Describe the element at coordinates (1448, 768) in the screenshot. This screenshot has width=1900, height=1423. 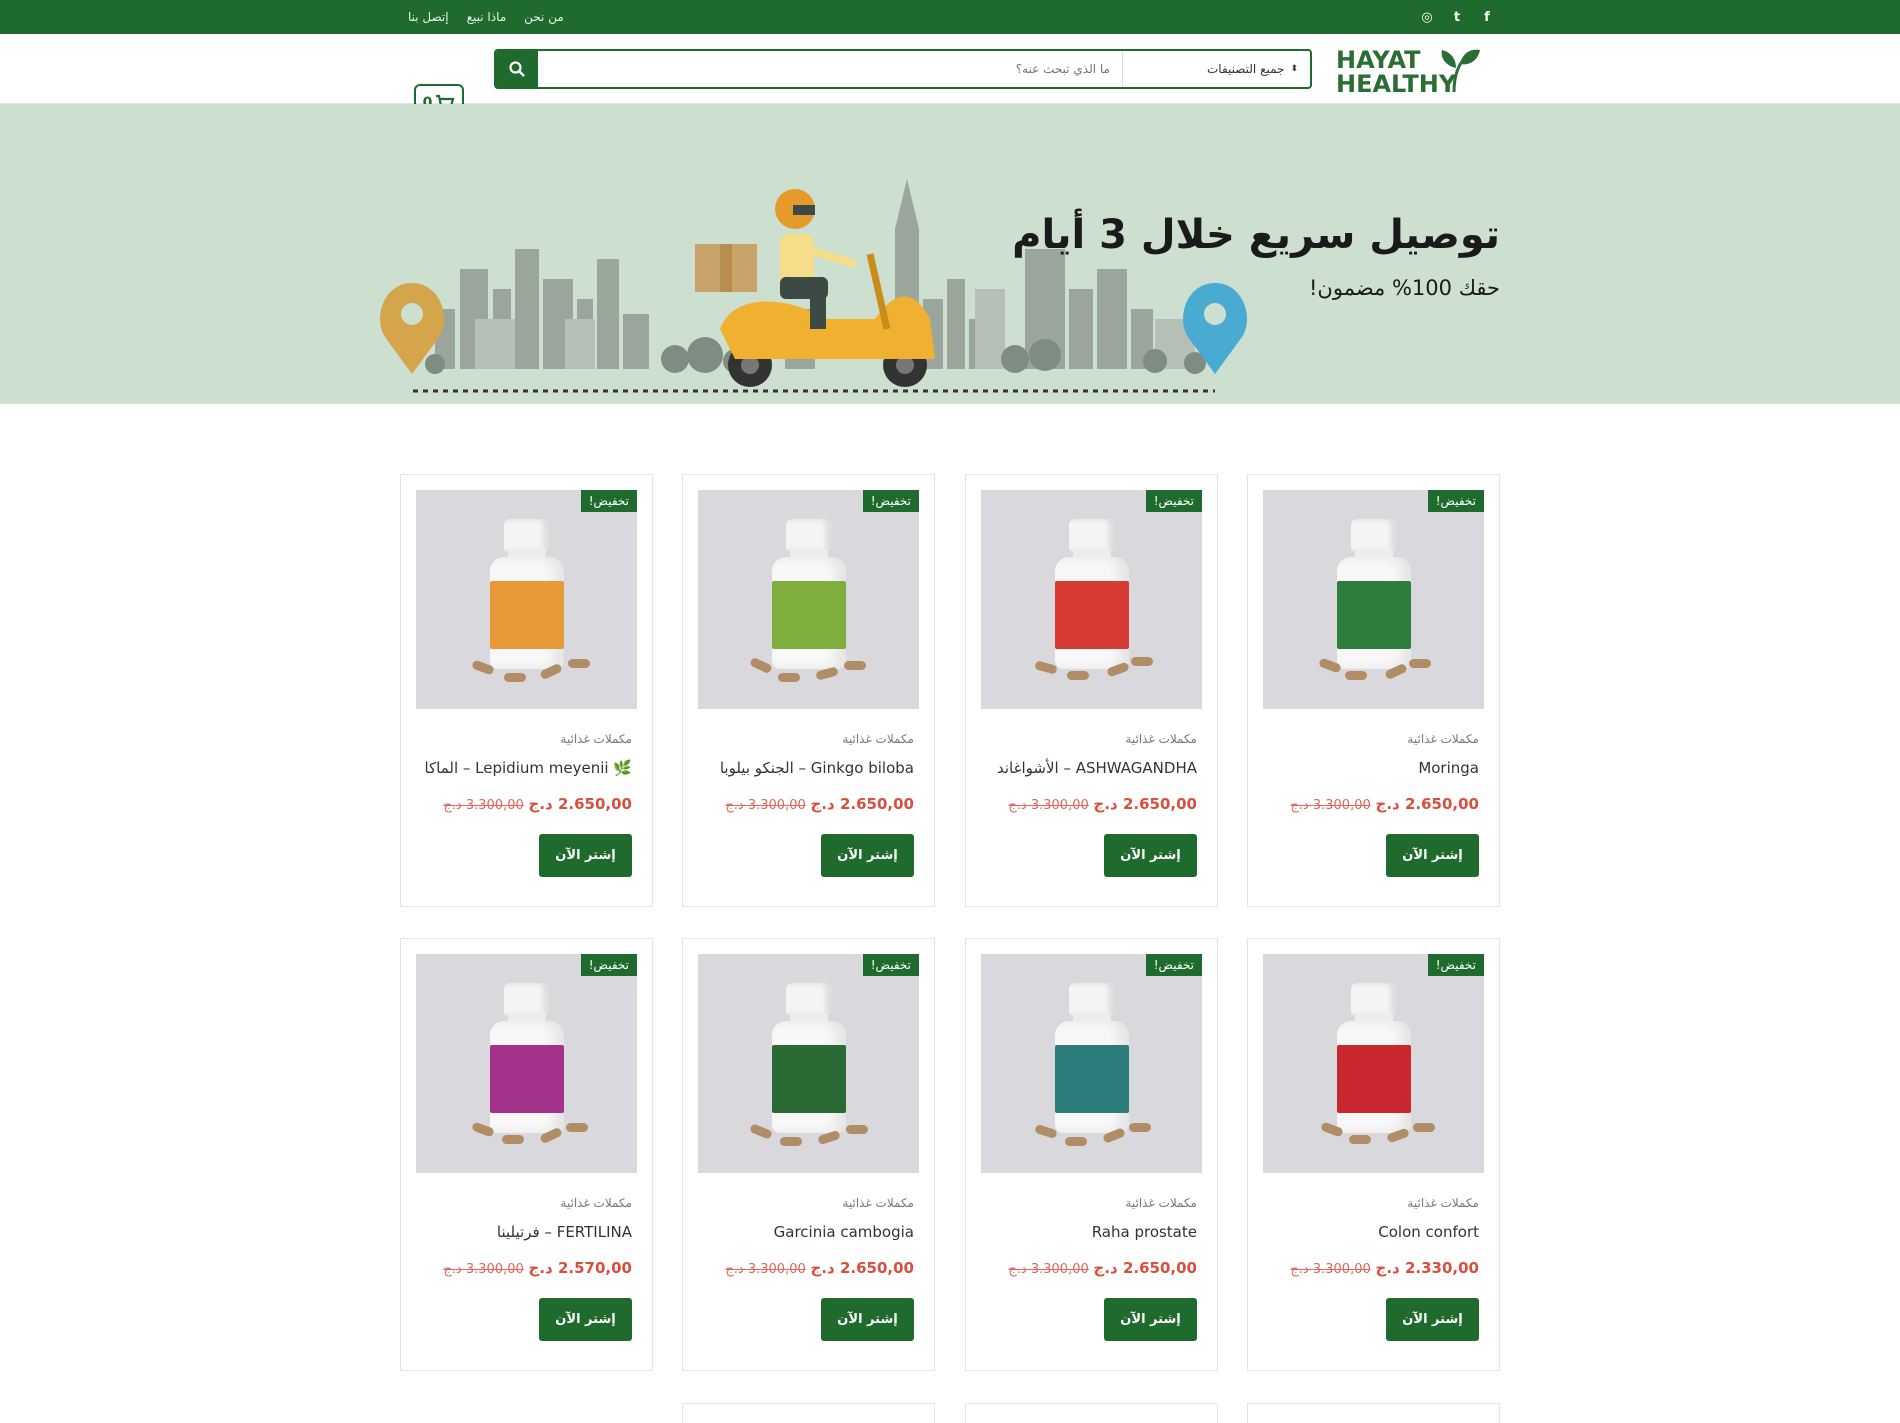
I see `product-name: Moringa` at that location.